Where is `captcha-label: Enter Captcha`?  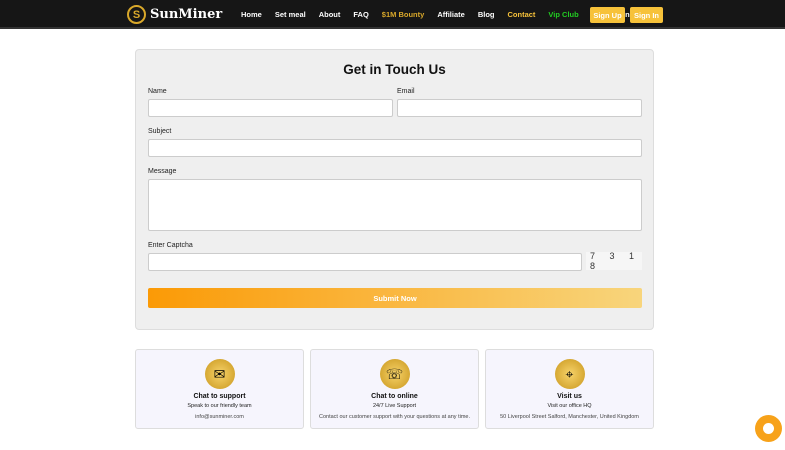
captcha-label: Enter Captcha is located at coordinates (170, 245).